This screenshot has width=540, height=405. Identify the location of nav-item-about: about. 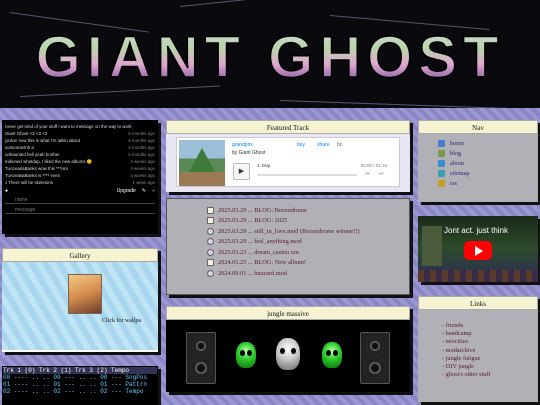
(488, 163).